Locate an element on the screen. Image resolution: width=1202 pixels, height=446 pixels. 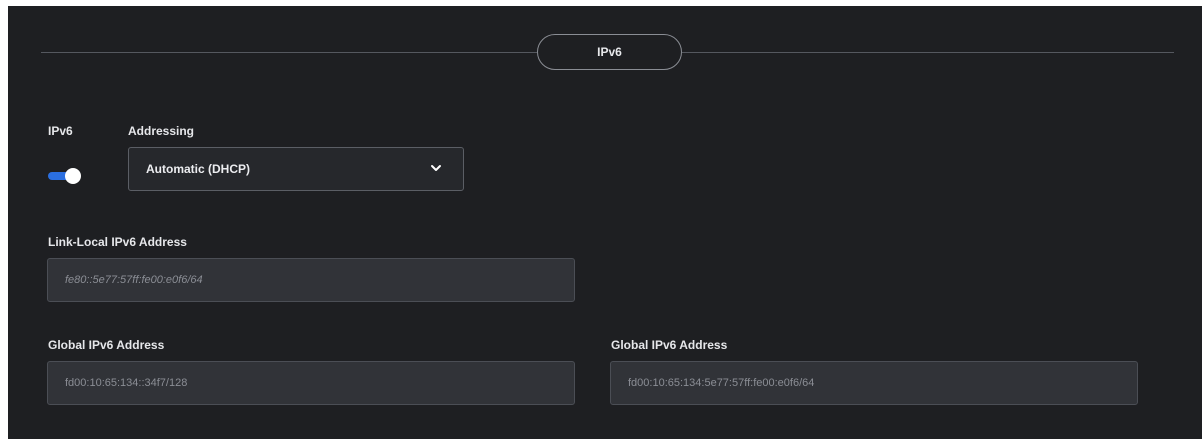
addressing-label: Addressing is located at coordinates (161, 131).